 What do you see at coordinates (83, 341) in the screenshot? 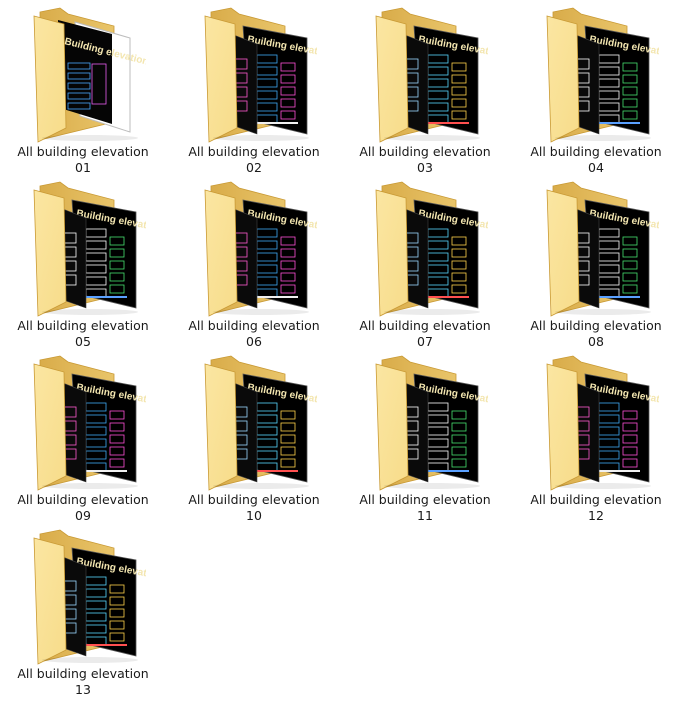
I see `folder-name-line2: 05` at bounding box center [83, 341].